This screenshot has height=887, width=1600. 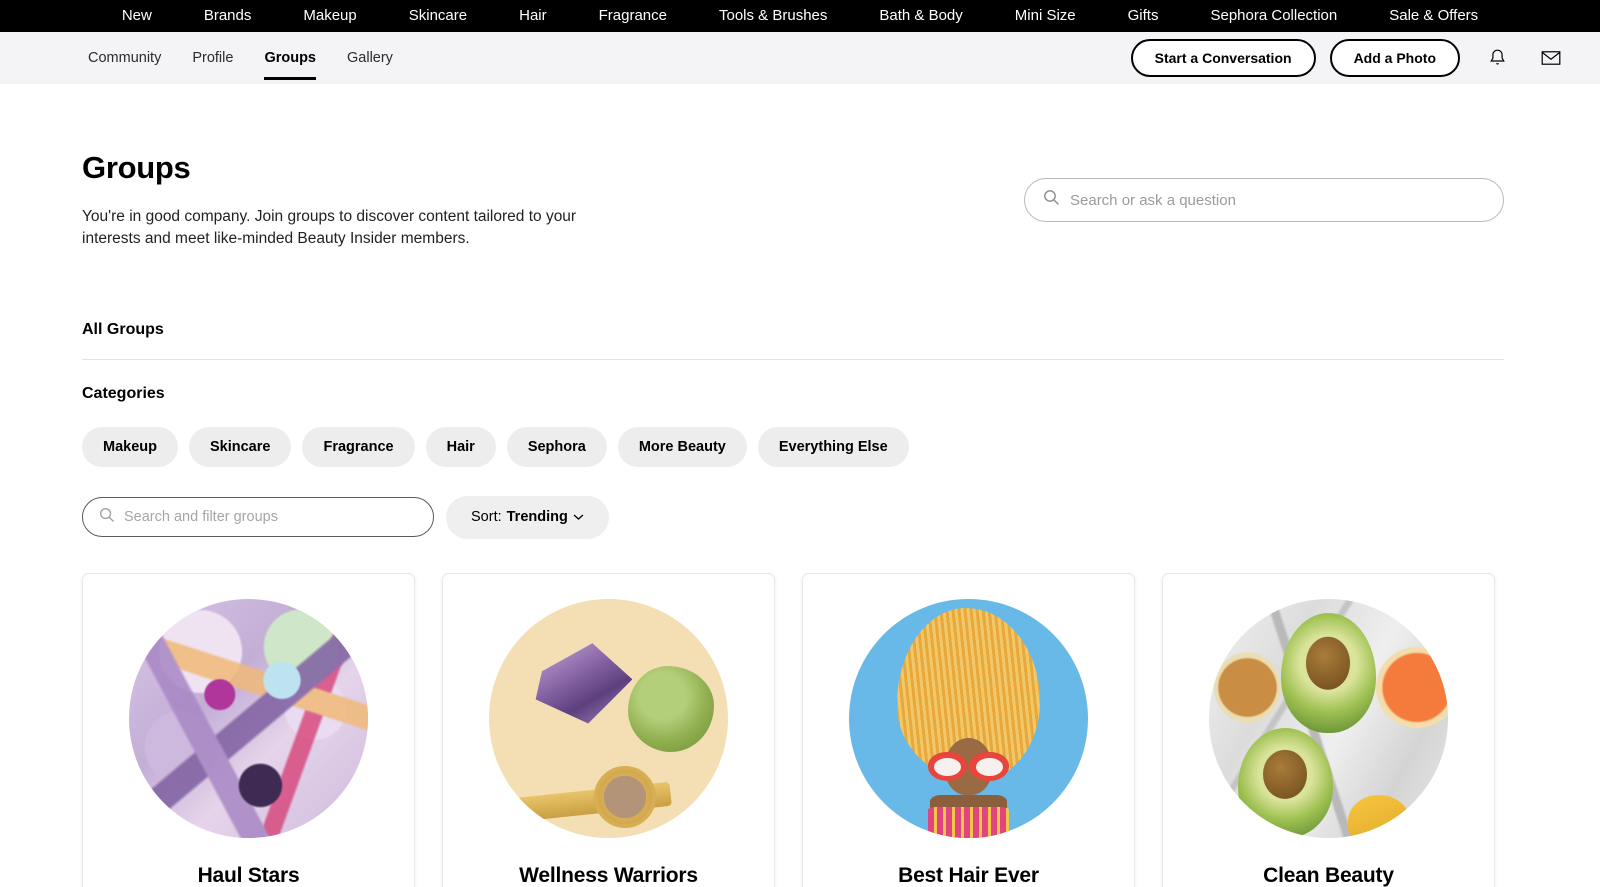 I want to click on category-pill-fragrance: Fragrance, so click(x=358, y=446).